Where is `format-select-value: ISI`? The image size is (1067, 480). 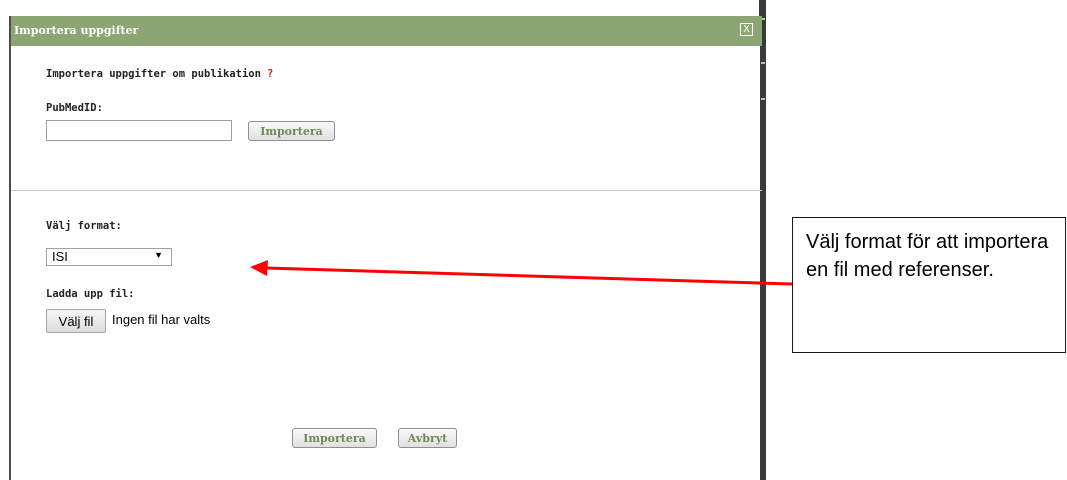 format-select-value: ISI is located at coordinates (60, 256).